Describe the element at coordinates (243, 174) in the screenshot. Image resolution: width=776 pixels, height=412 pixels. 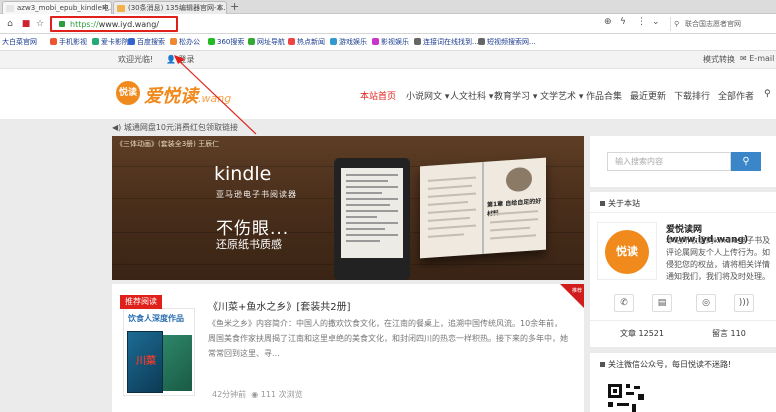
I see `kindle-wordmark: kindle` at that location.